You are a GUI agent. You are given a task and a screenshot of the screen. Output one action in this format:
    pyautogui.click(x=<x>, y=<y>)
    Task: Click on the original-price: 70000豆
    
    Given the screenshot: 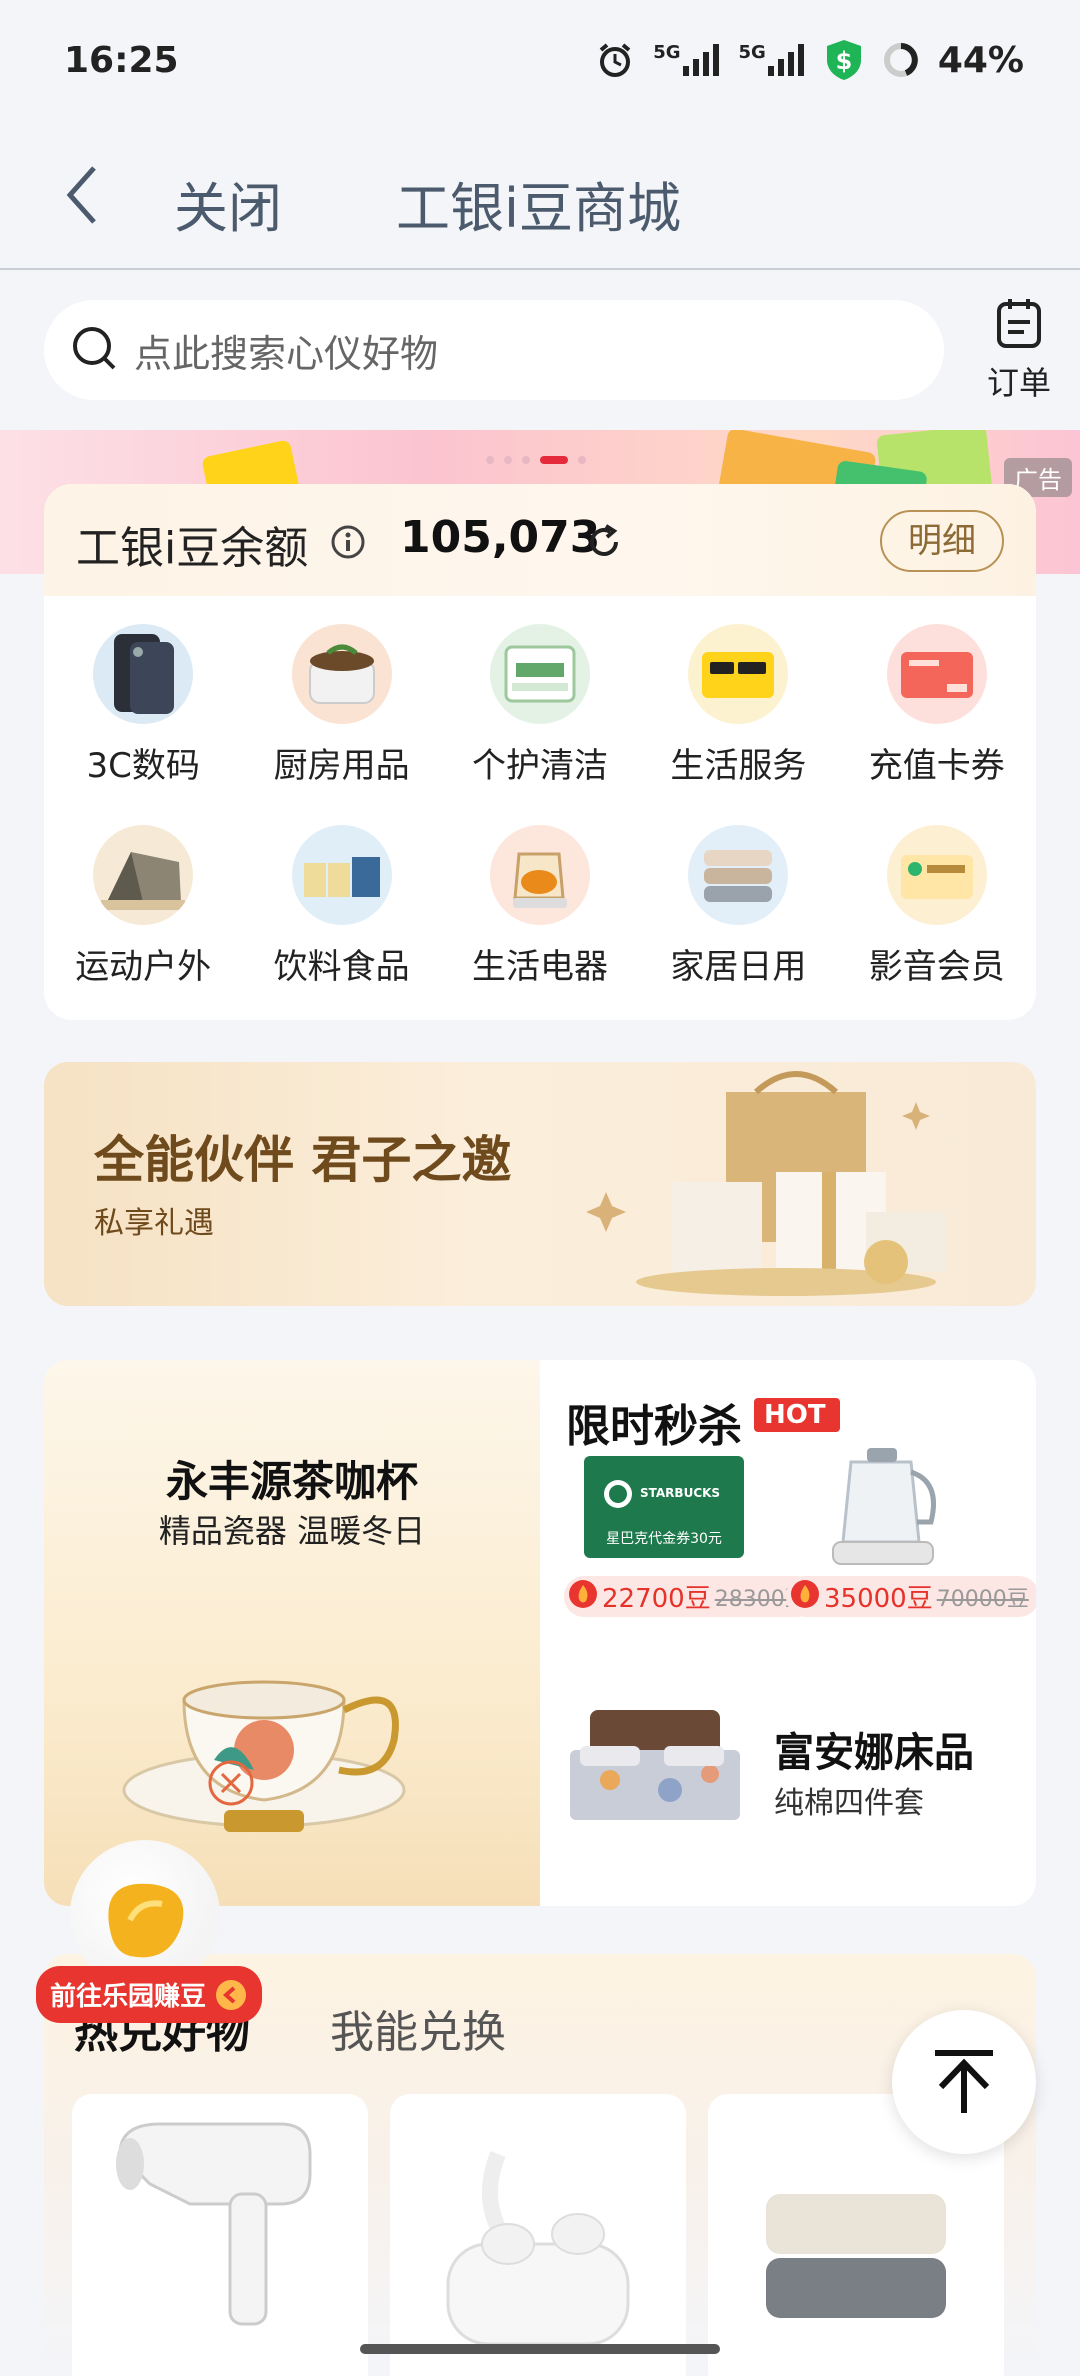 What is the action you would take?
    pyautogui.click(x=982, y=1599)
    